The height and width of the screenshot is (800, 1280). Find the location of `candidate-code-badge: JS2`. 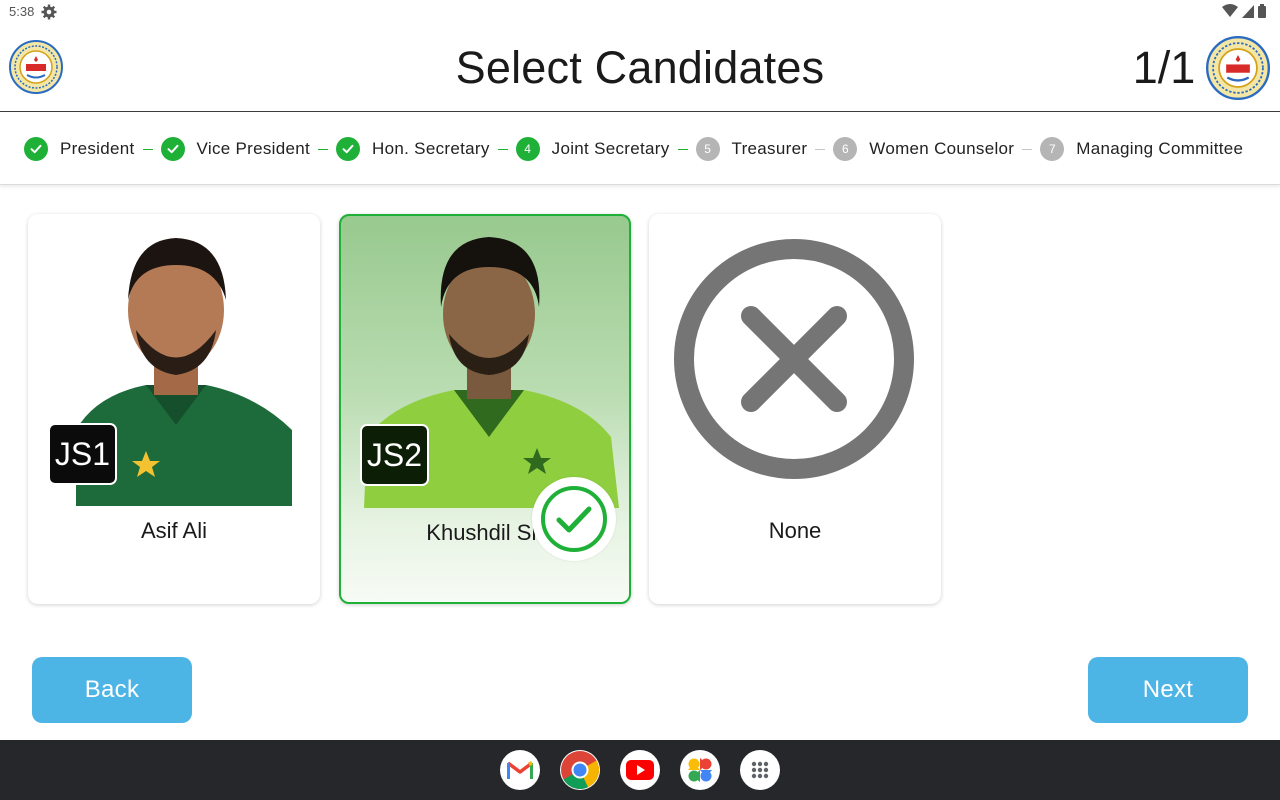

candidate-code-badge: JS2 is located at coordinates (394, 455).